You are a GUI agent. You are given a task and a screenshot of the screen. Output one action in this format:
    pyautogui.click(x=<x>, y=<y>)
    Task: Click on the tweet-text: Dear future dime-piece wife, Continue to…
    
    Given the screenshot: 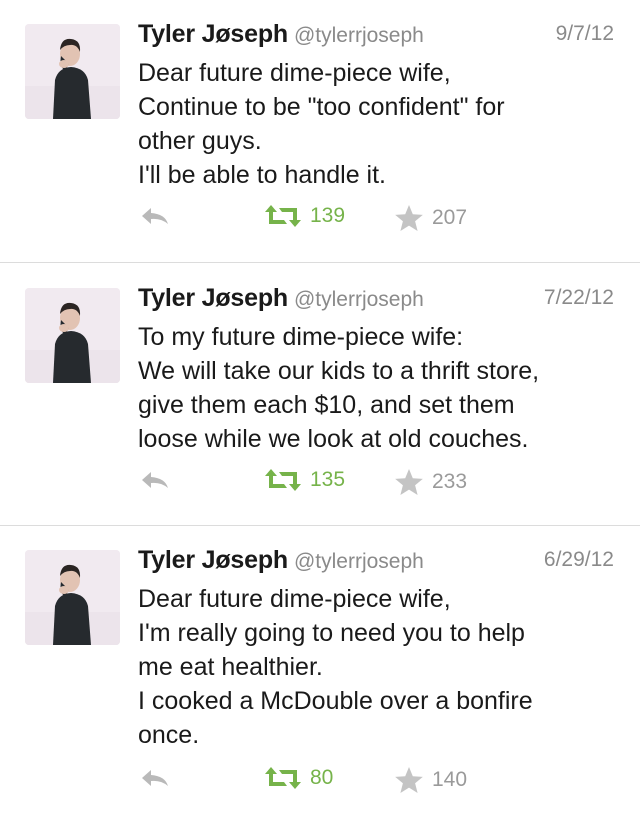 What is the action you would take?
    pyautogui.click(x=379, y=124)
    